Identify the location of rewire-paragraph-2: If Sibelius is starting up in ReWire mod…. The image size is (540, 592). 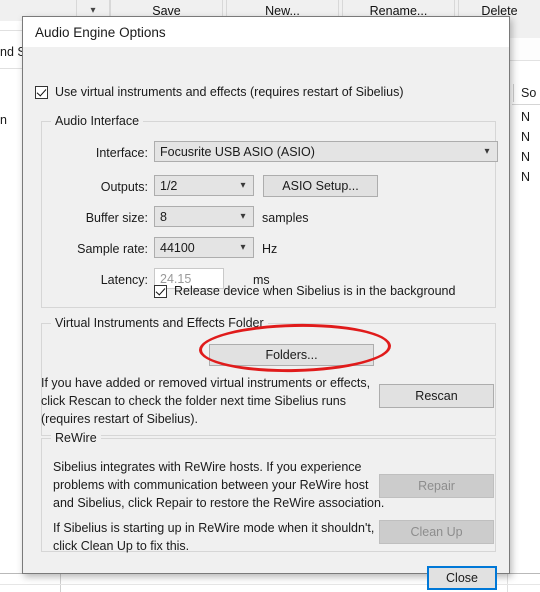
(213, 537).